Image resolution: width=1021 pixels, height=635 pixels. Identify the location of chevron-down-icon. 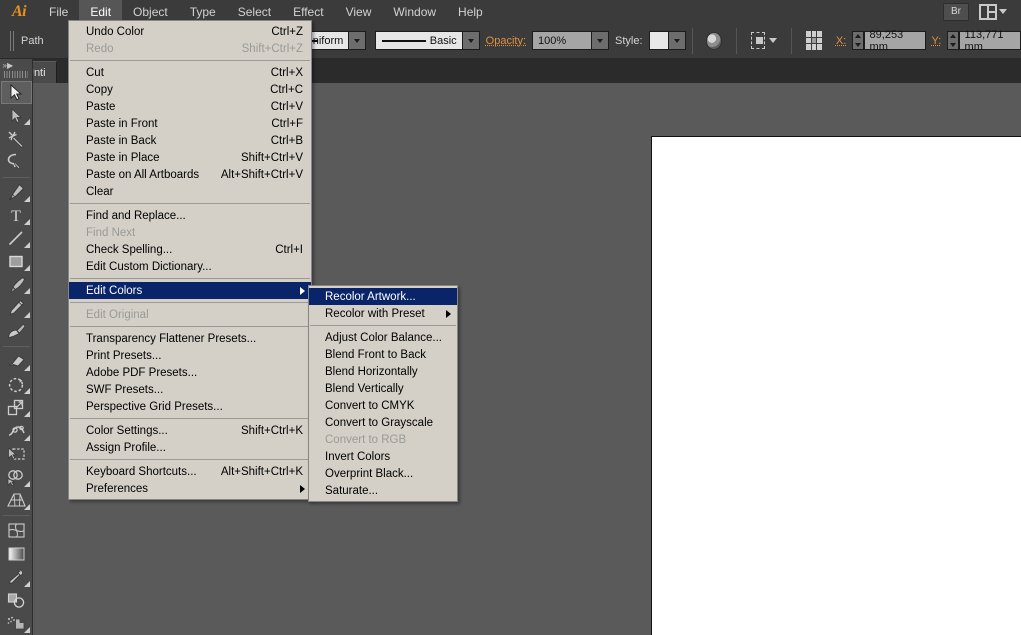
(773, 40).